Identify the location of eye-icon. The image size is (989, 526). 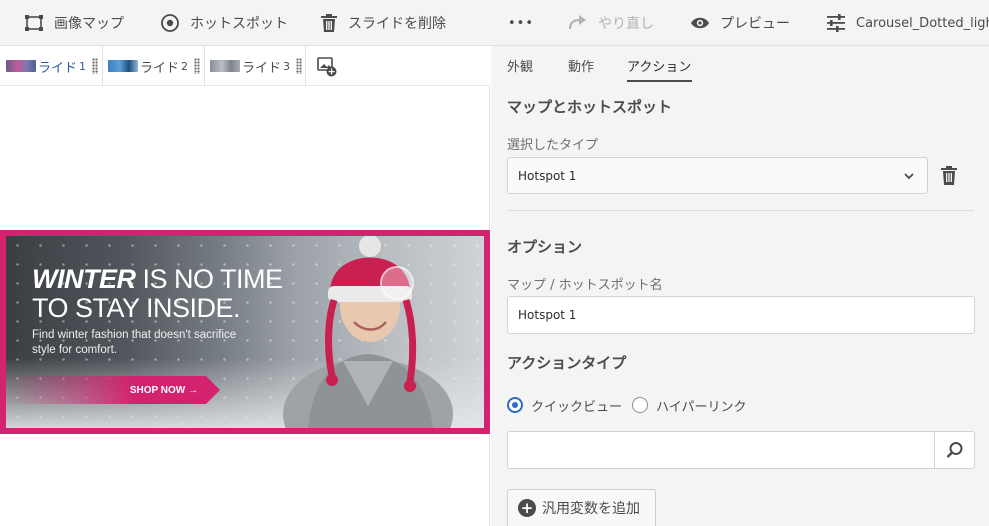
(700, 23).